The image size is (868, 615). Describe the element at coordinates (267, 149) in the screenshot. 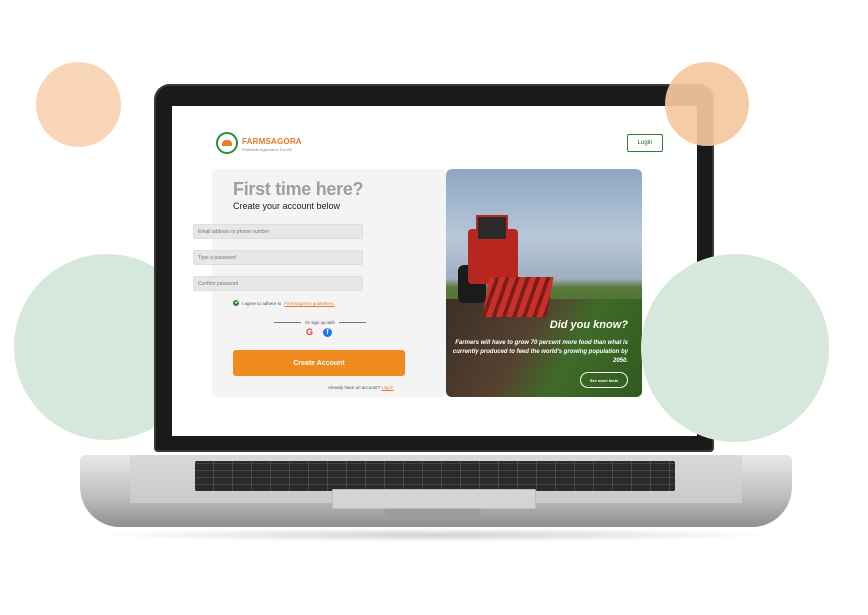

I see `brand-tagline: Profitable Agriculture For All` at that location.